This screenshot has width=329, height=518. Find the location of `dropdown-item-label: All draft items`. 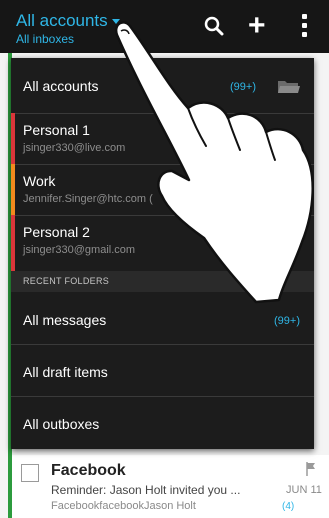

dropdown-item-label: All draft items is located at coordinates (65, 372).